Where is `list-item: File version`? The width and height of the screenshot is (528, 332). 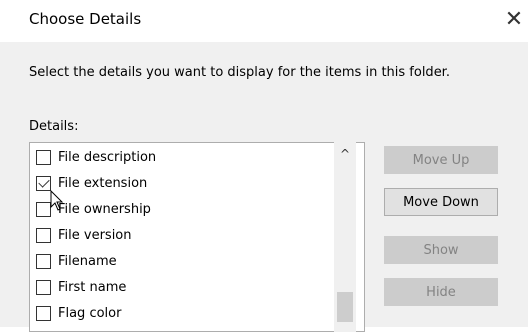
list-item: File version is located at coordinates (195, 235).